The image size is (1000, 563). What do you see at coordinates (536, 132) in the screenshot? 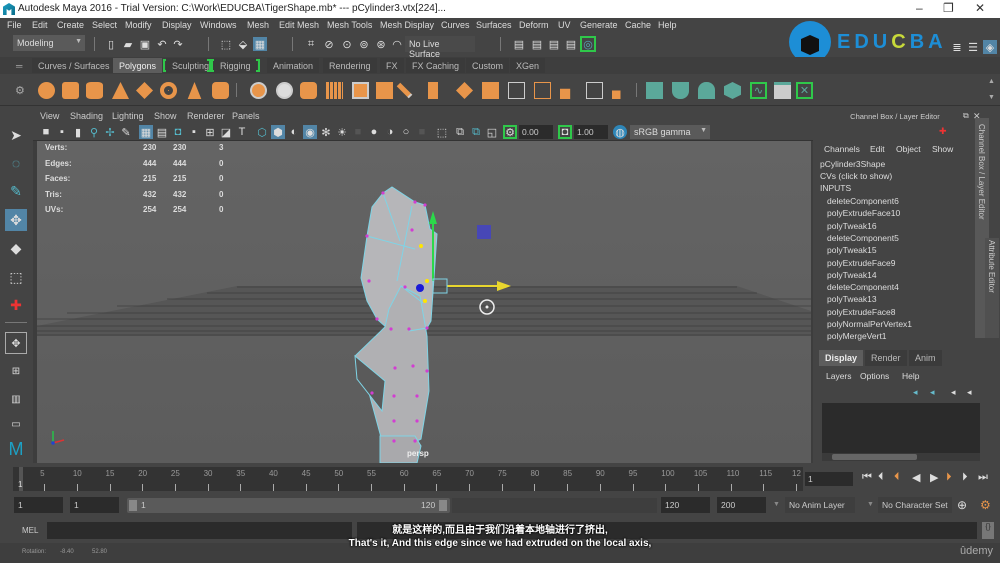
I see `exposure-field: 0.00` at bounding box center [536, 132].